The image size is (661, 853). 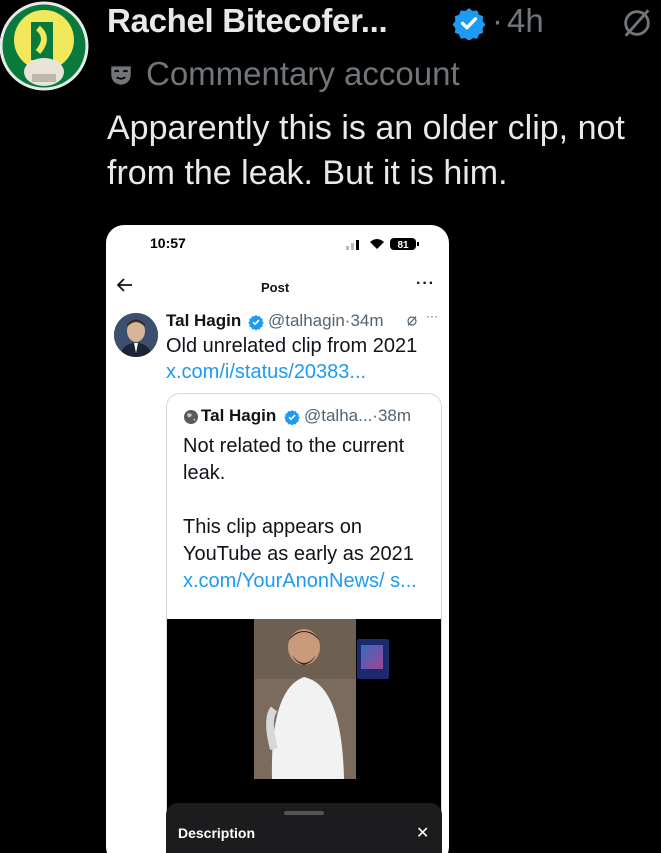 I want to click on status-icons: 81, so click(x=382, y=244).